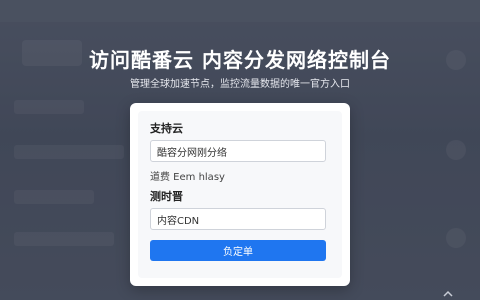 The image size is (480, 300). Describe the element at coordinates (187, 177) in the screenshot. I see `helper-text: 道费 Eem hlasy` at that location.